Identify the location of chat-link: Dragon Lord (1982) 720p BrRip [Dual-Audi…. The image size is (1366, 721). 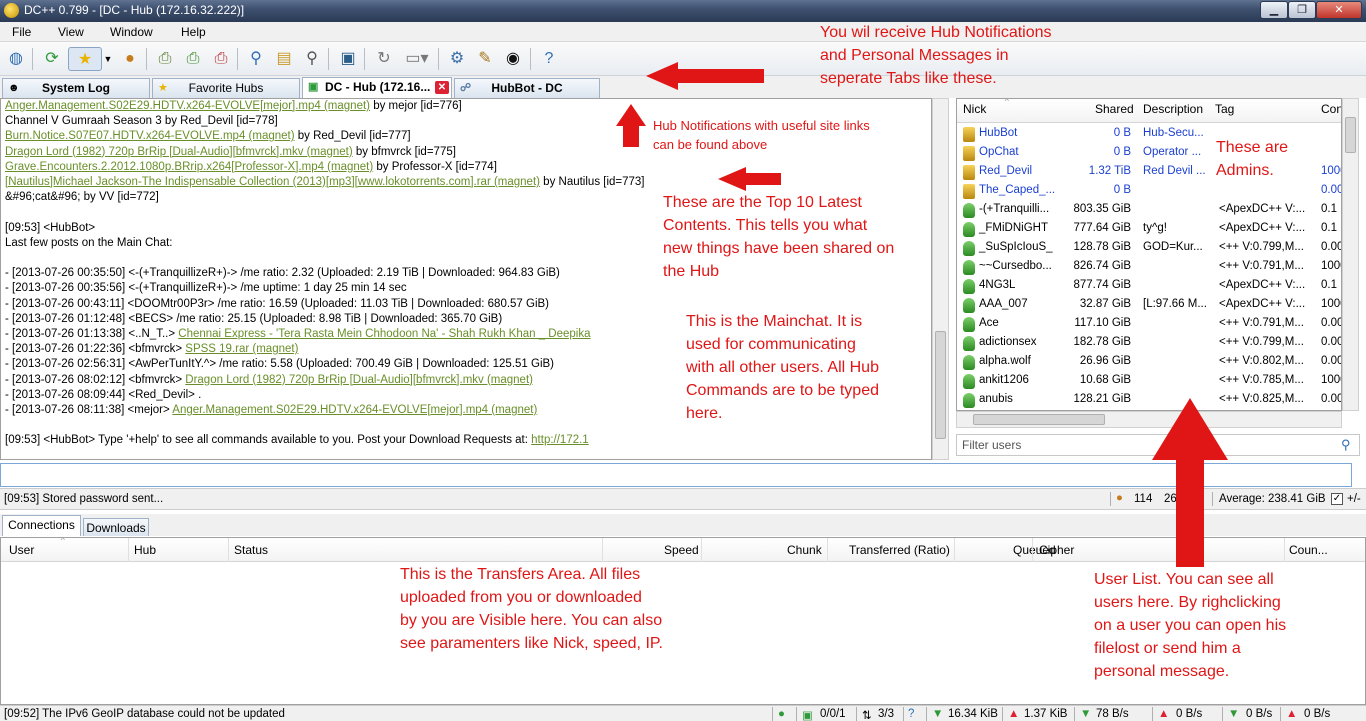
(359, 380).